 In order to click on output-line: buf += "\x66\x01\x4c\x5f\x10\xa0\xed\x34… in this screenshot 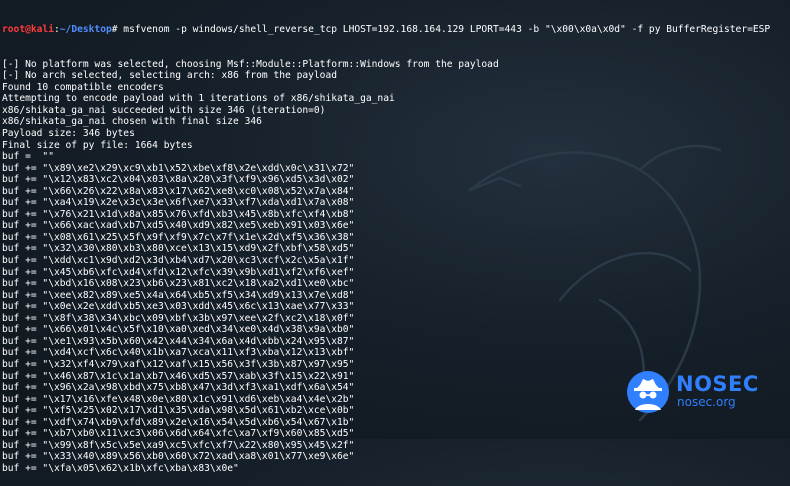, I will do `click(178, 330)`.